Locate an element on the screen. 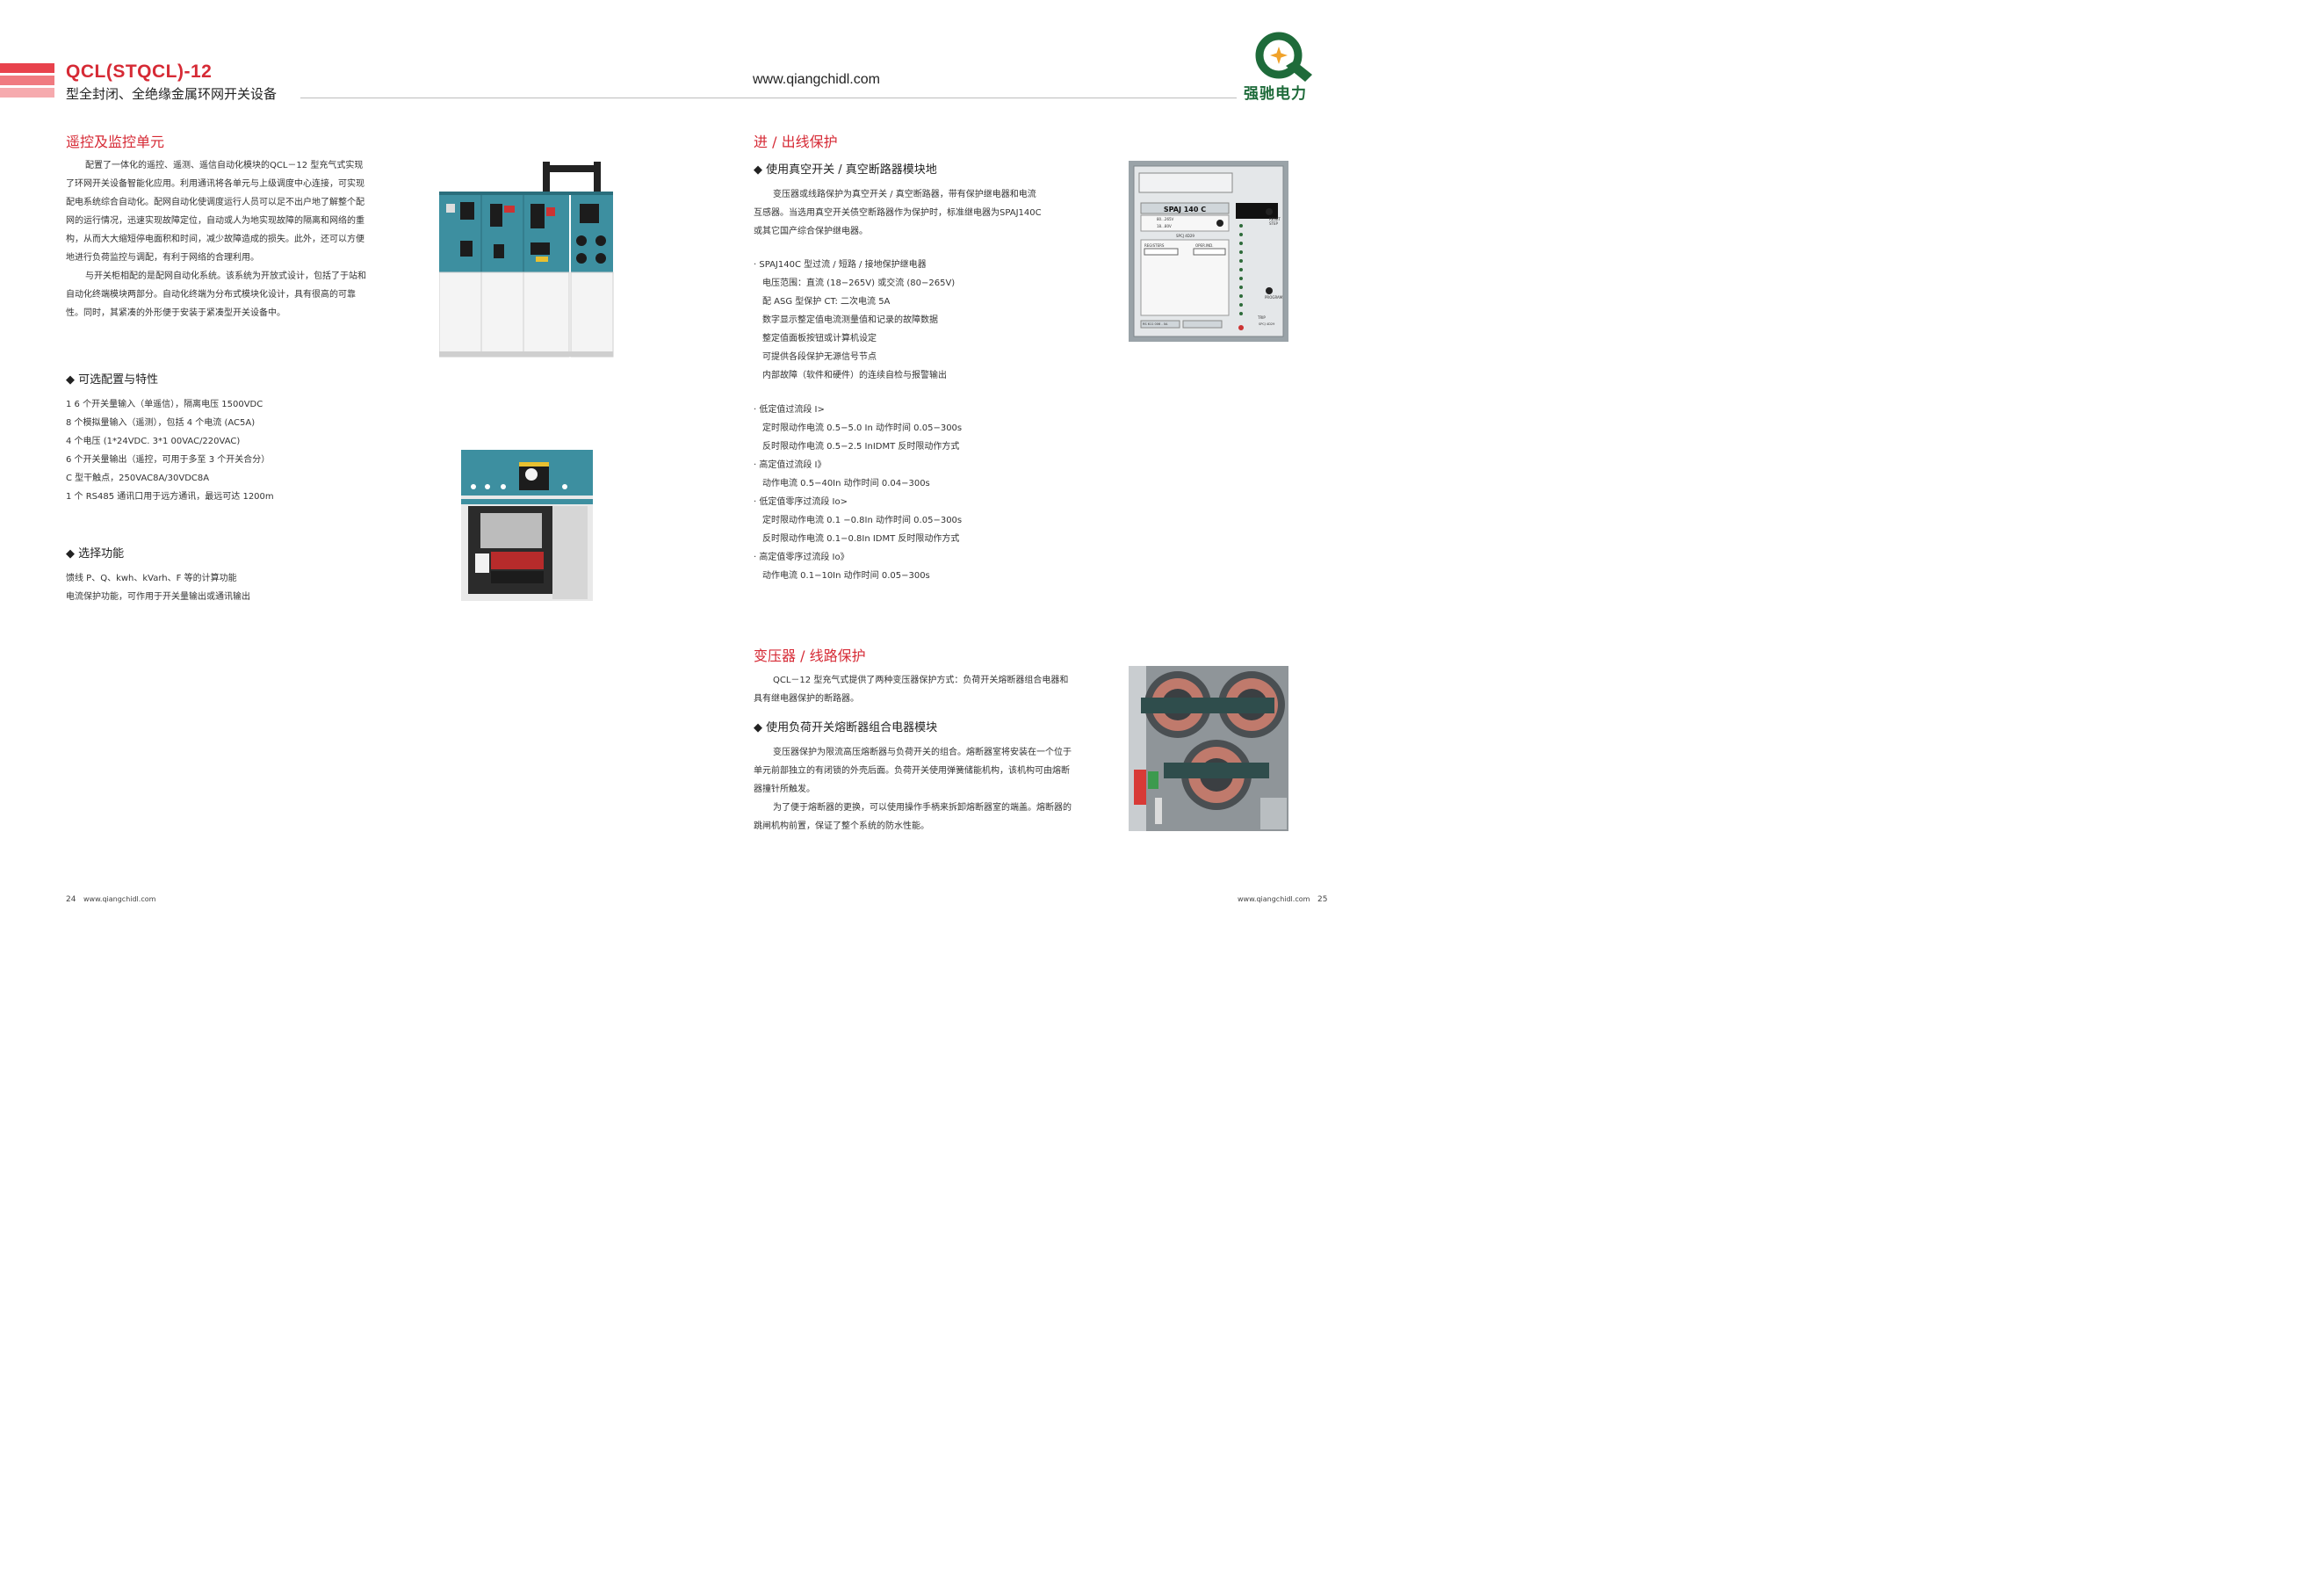 This screenshot has height=1577, width=2324. footer-url-left: www.qiangchidl.com is located at coordinates (119, 899).